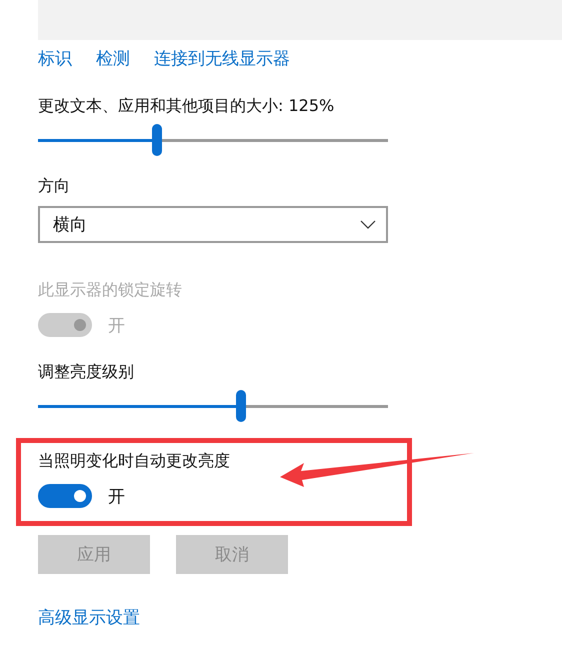 The width and height of the screenshot is (562, 652). I want to click on setting-label: 更改文本、应用和其他项目的大小: 125%, so click(187, 106).